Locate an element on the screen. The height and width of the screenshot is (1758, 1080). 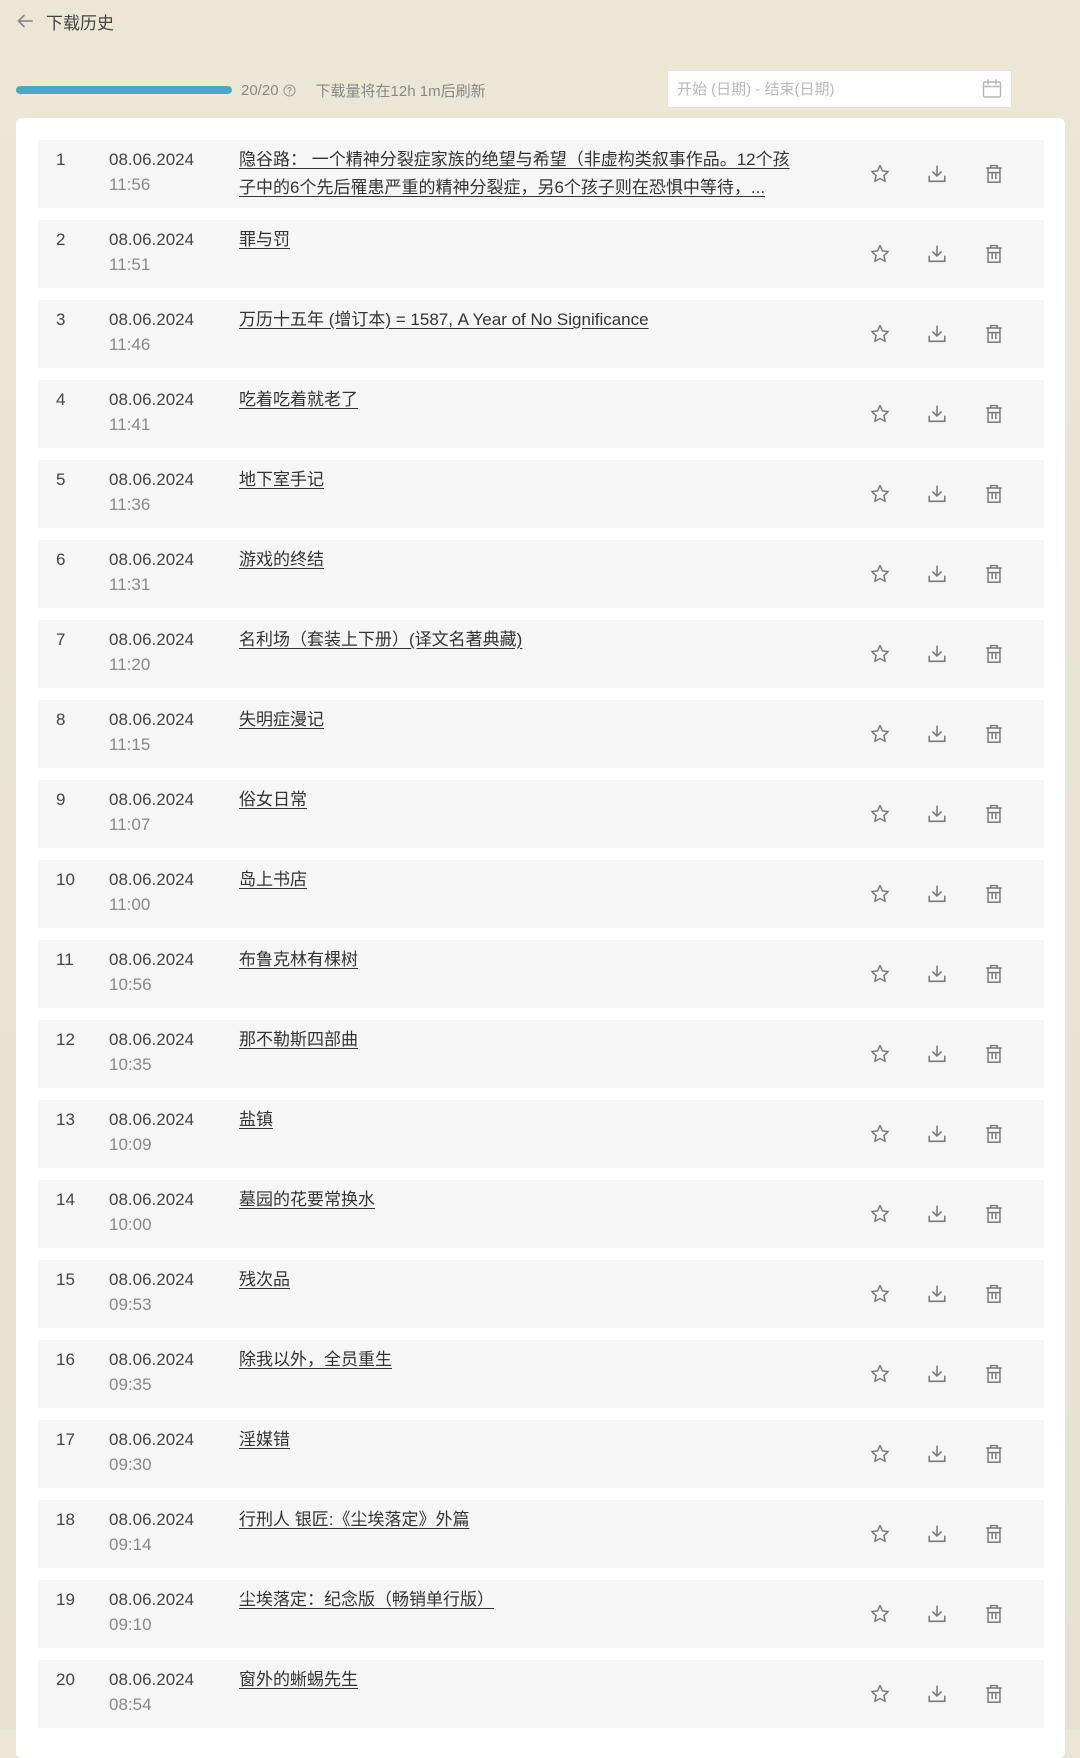
book-title-link: 名利场（套装上下册）(译文名著典藏) is located at coordinates (519, 640).